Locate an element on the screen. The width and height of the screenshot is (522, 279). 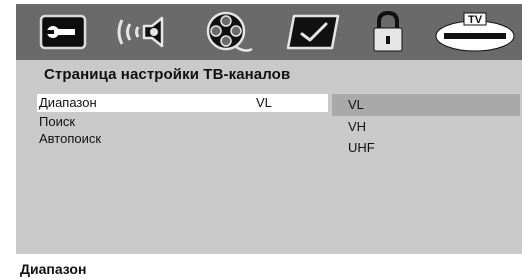
tab-tv: TV is located at coordinates (475, 32).